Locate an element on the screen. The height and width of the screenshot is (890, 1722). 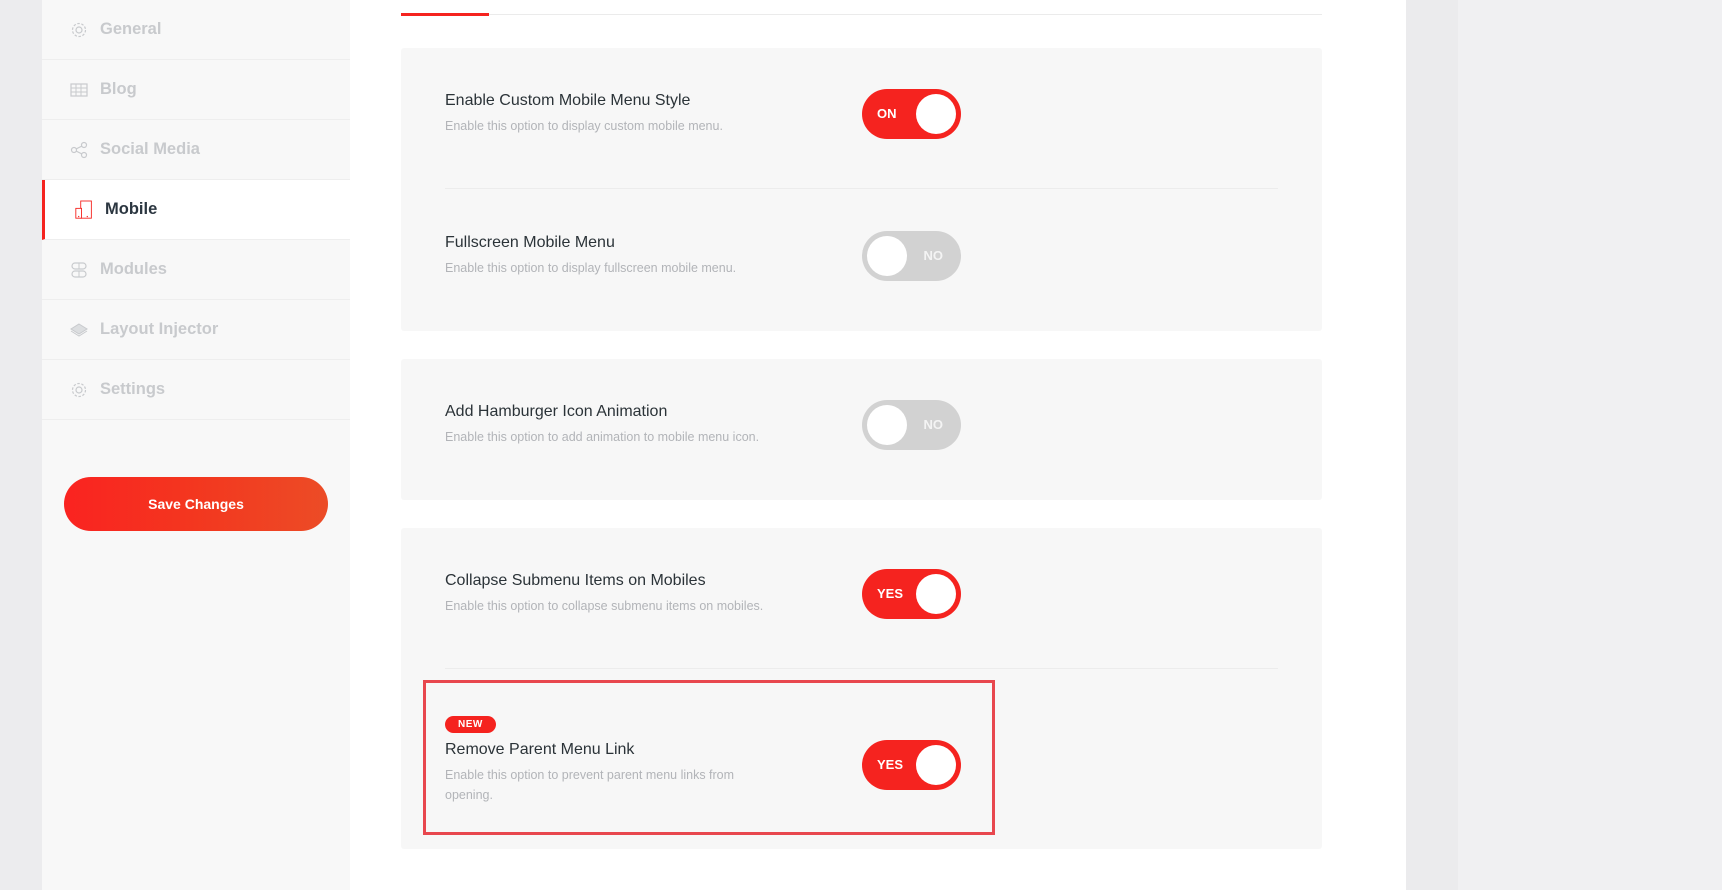
sidebar-item-label: General is located at coordinates (131, 29).